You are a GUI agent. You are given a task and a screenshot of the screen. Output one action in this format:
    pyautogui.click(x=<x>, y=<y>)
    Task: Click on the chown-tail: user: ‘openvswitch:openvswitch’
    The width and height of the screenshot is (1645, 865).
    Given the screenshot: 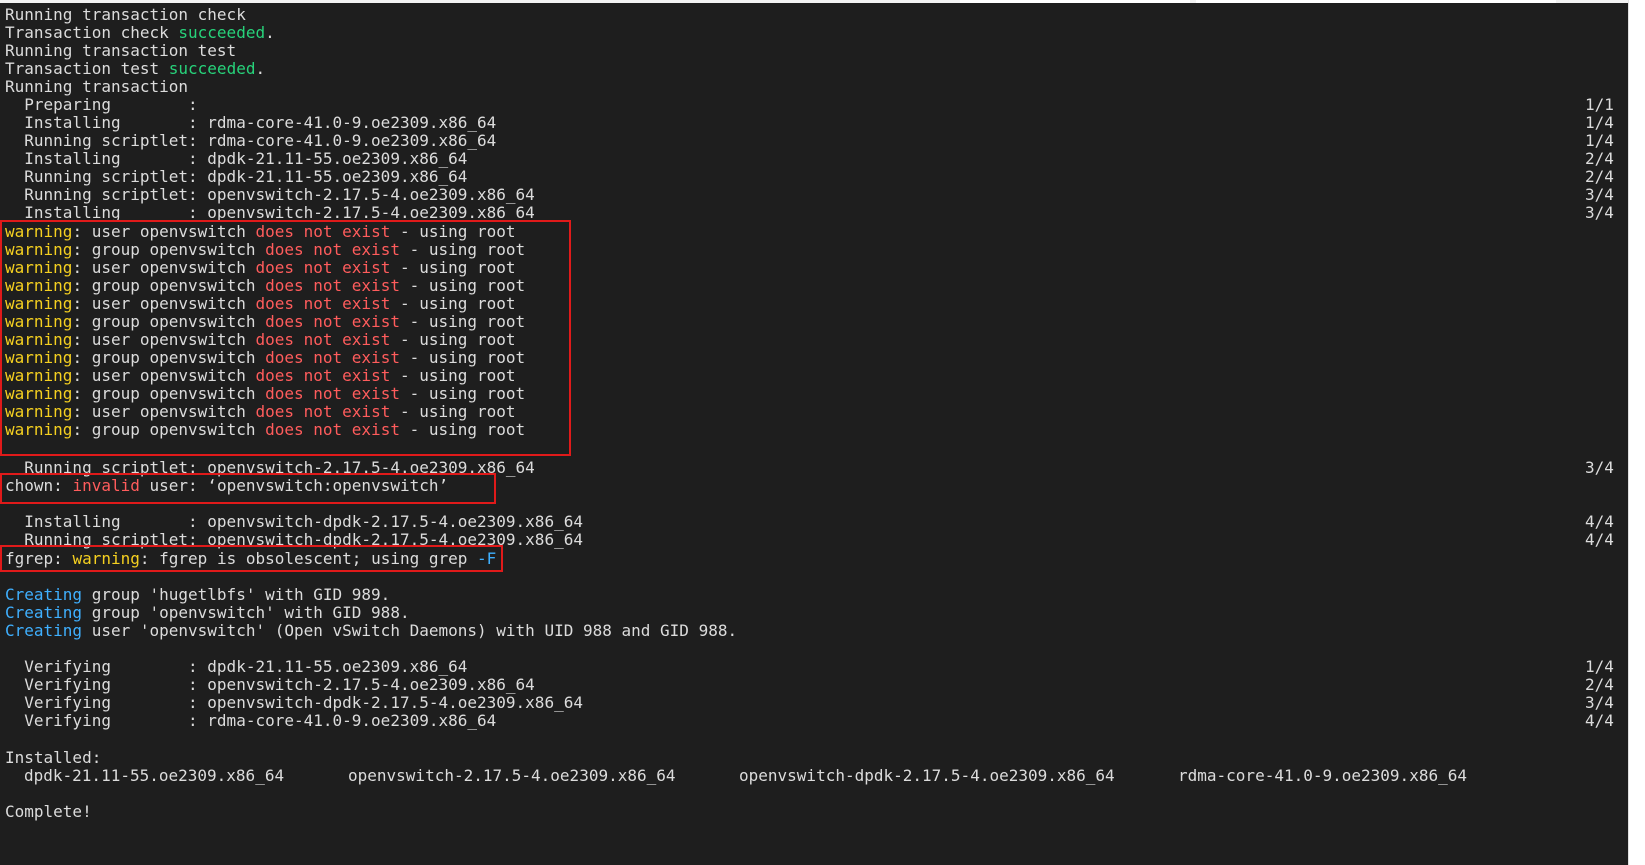 What is the action you would take?
    pyautogui.click(x=294, y=485)
    